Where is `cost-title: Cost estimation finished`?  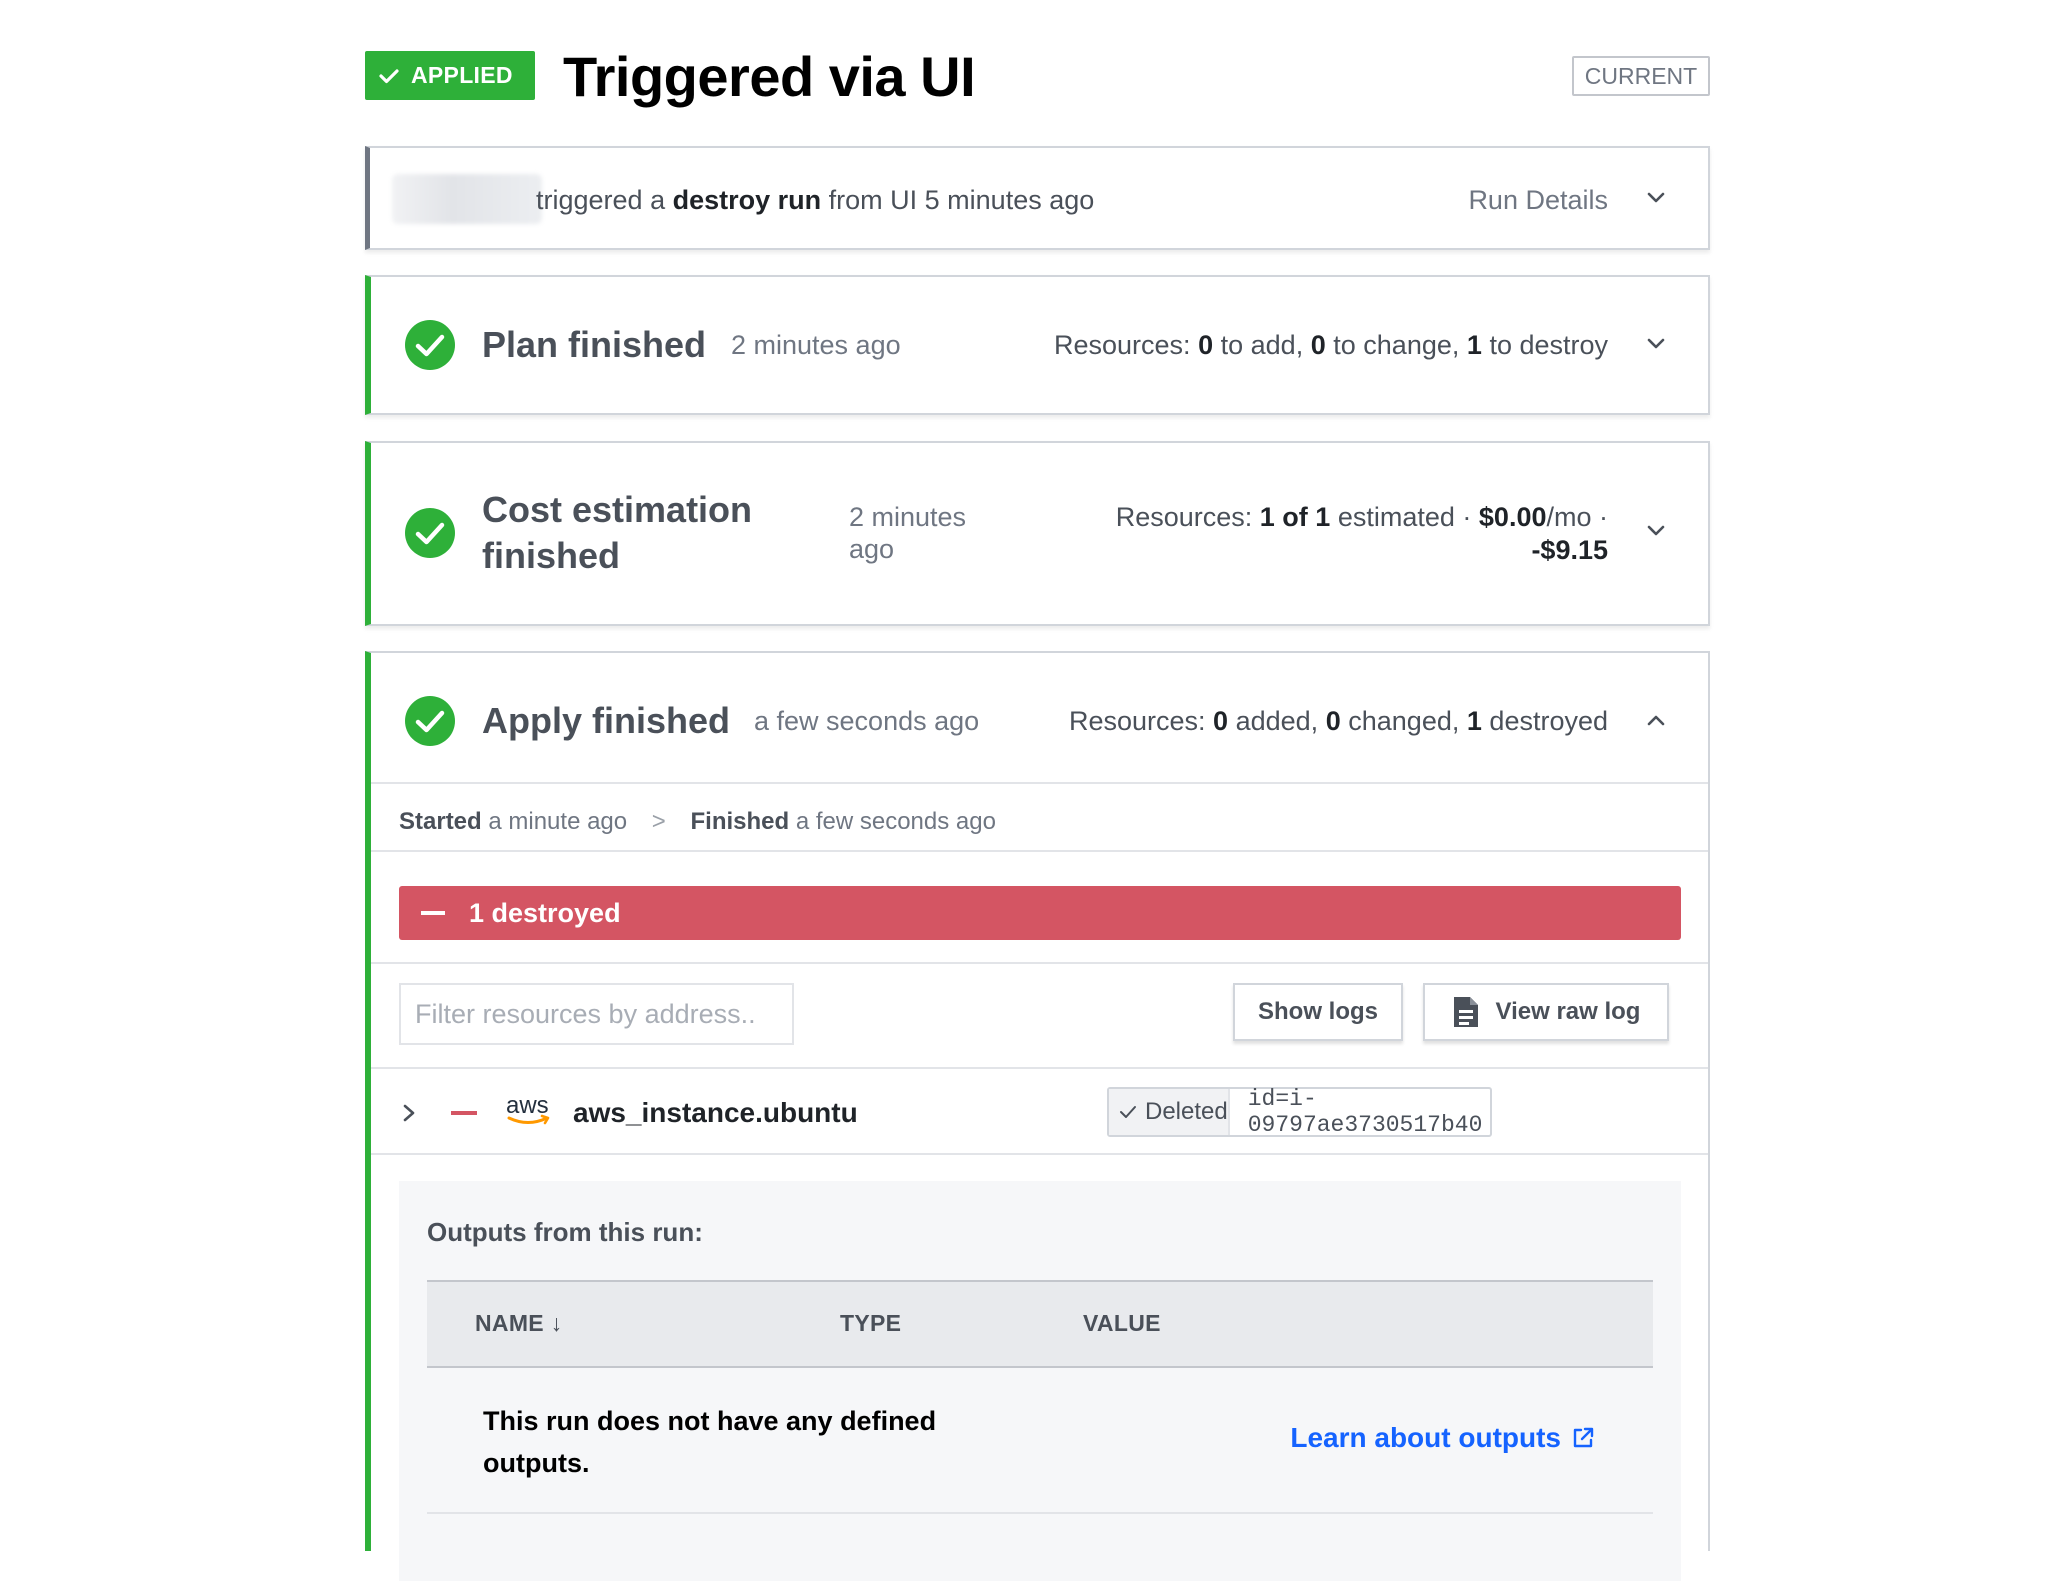 cost-title: Cost estimation finished is located at coordinates (617, 533).